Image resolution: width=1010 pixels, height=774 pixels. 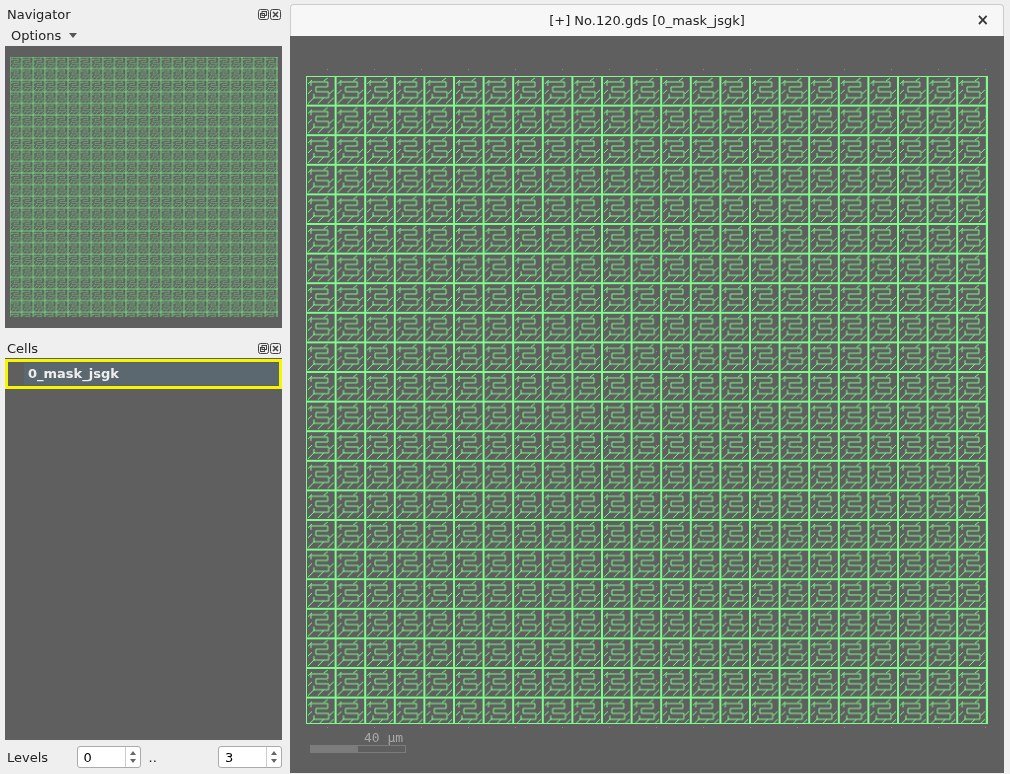 What do you see at coordinates (384, 737) in the screenshot?
I see `scale-label: 40 µm` at bounding box center [384, 737].